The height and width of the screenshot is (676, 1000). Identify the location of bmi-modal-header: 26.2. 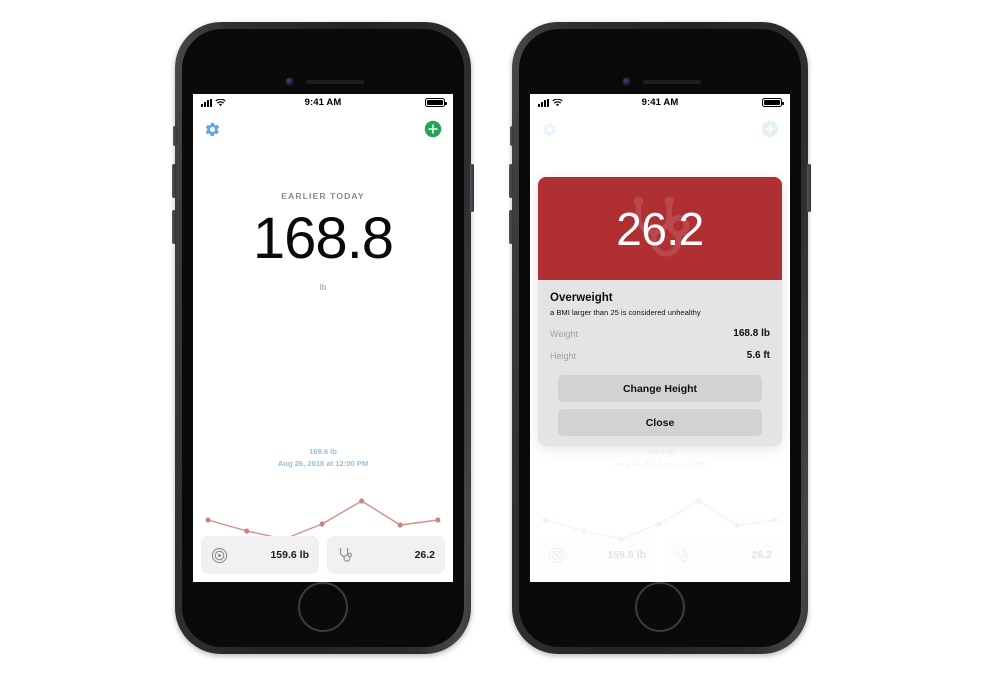
(660, 228).